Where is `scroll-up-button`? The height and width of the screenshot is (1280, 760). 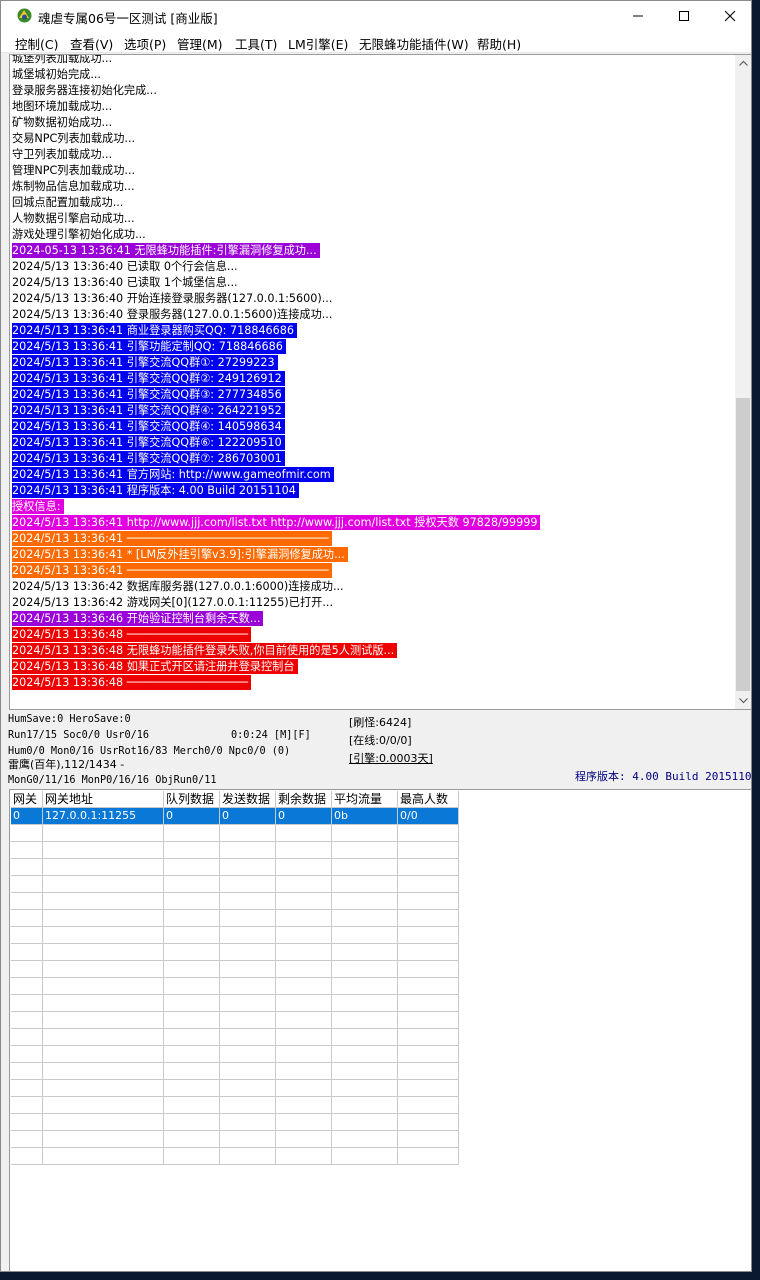
scroll-up-button is located at coordinates (743, 63).